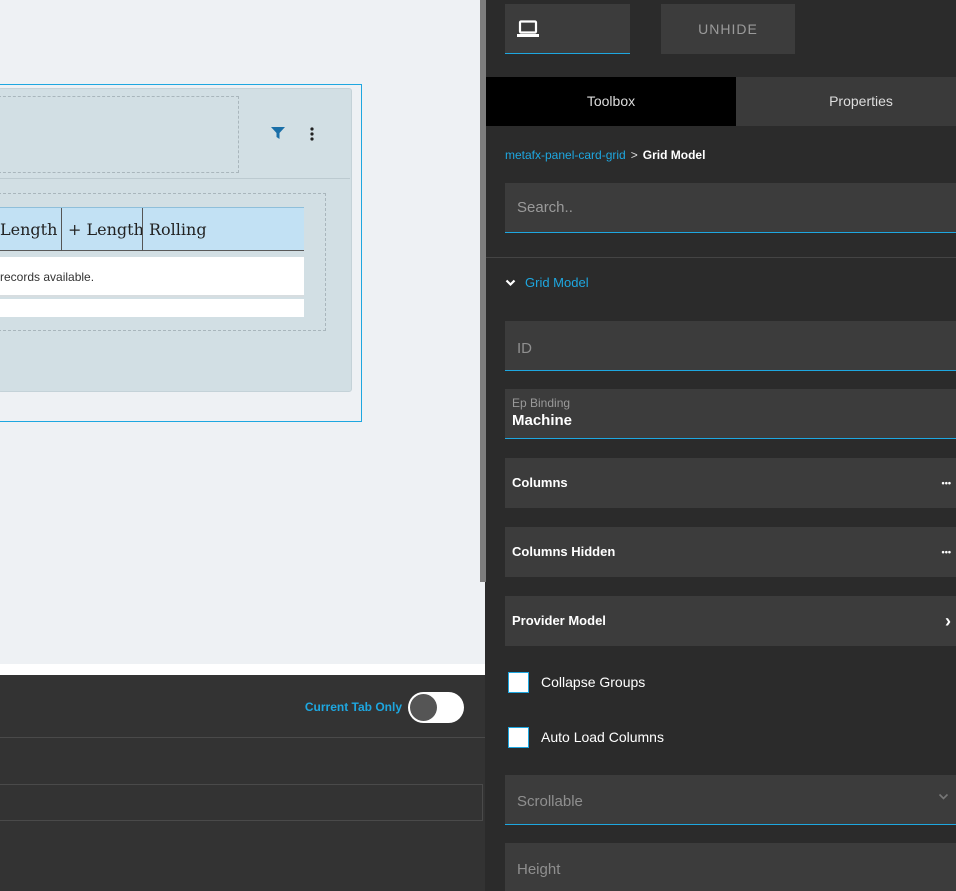  What do you see at coordinates (846, 101) in the screenshot?
I see `tab-properties: Properties` at bounding box center [846, 101].